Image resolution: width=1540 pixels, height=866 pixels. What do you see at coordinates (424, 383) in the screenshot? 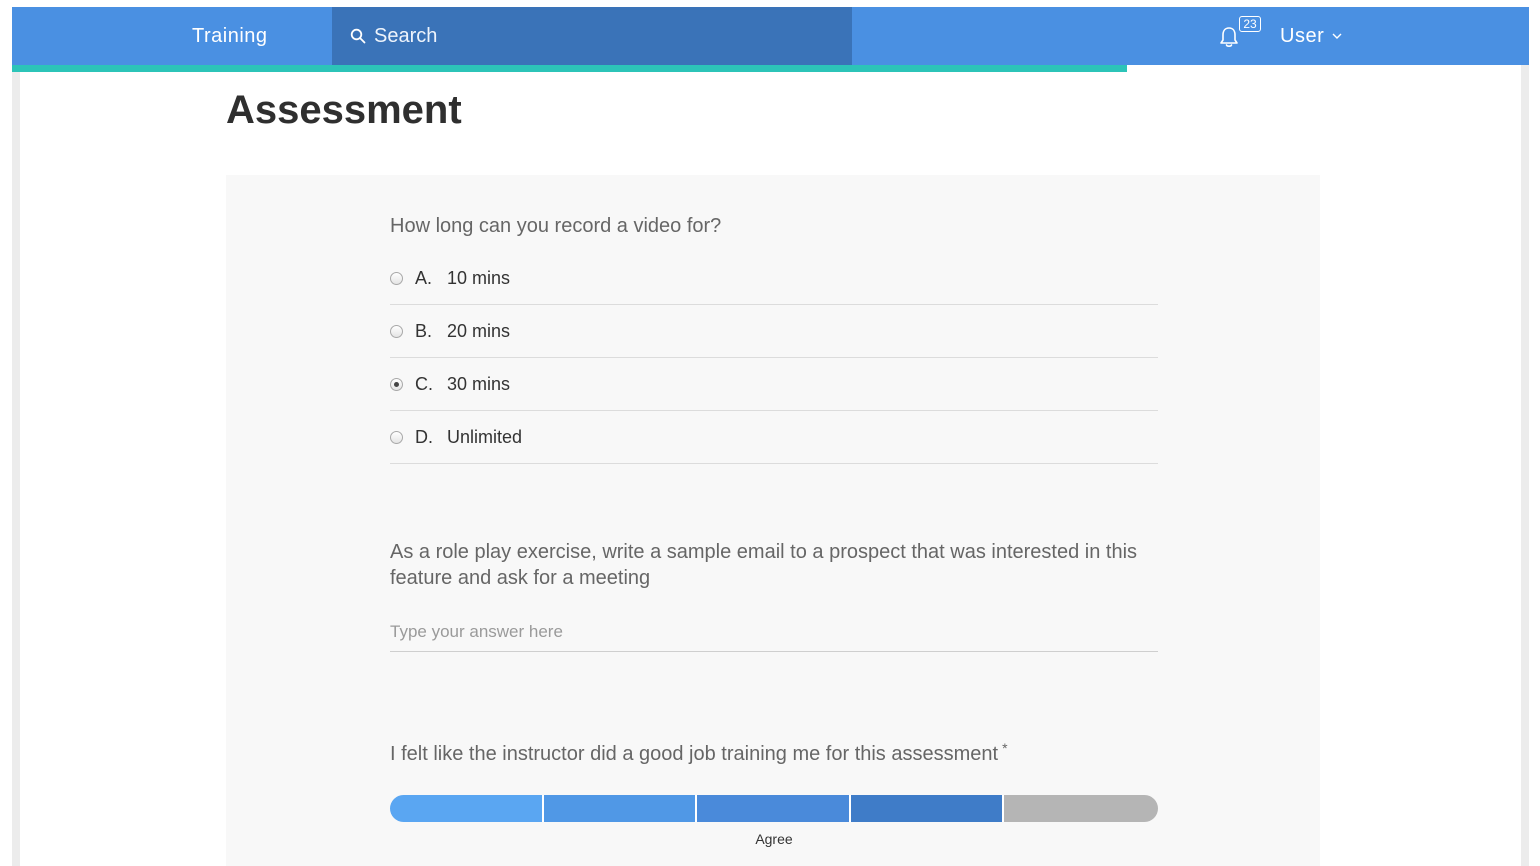
I see `option-letter: C.` at bounding box center [424, 383].